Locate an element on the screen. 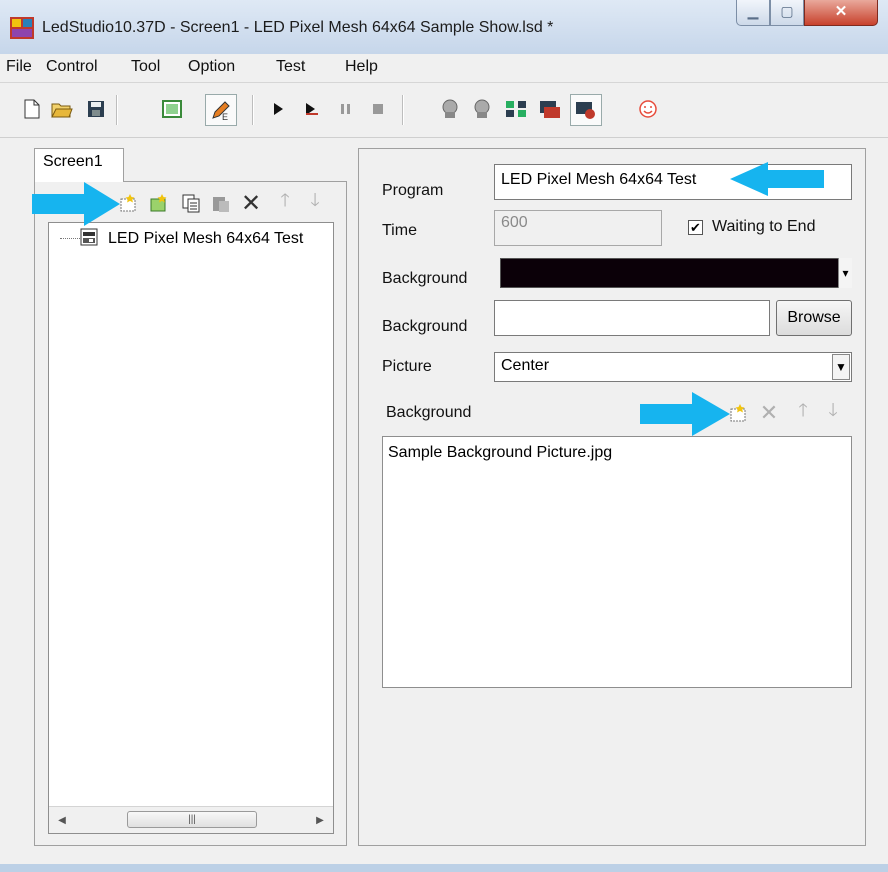 Image resolution: width=888 pixels, height=872 pixels. move-up-icon: 🡑 is located at coordinates (285, 202).